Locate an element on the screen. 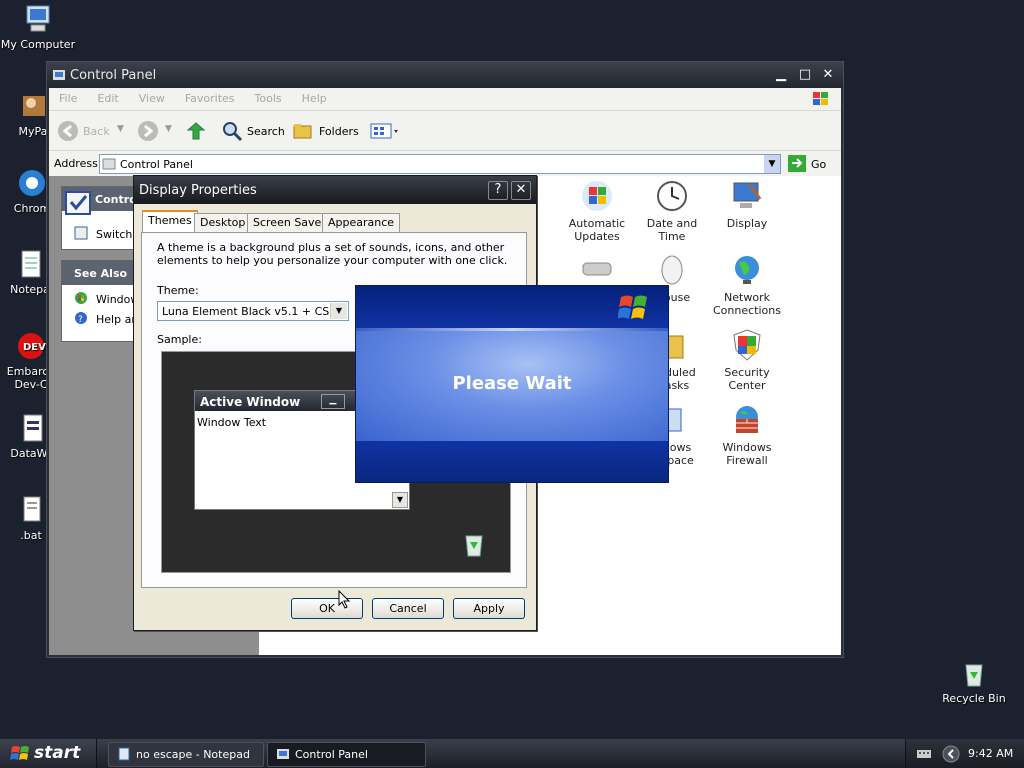 This screenshot has height=768, width=1024. keyboard-icon is located at coordinates (597, 270).